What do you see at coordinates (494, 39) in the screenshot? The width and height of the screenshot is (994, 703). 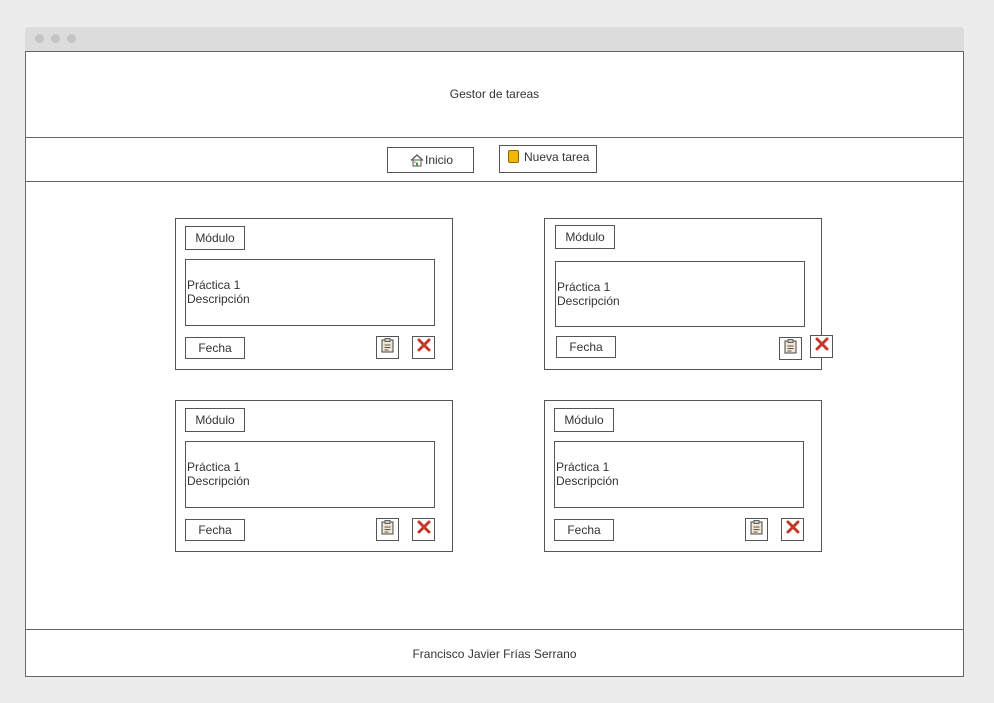 I see `window-title-bar` at bounding box center [494, 39].